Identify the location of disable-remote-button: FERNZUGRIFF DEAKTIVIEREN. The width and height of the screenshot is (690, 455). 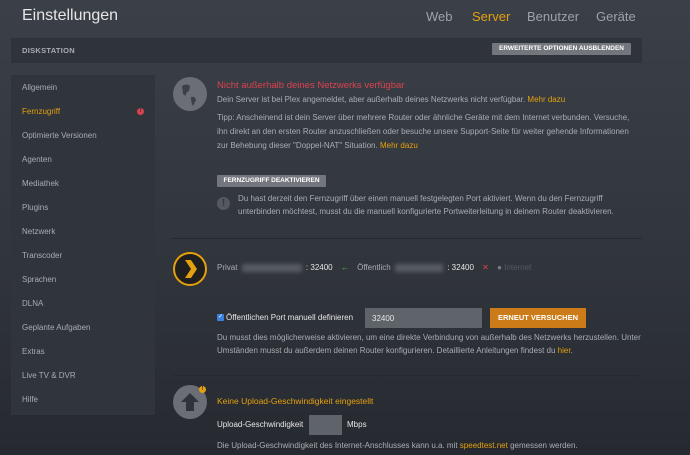
(271, 181).